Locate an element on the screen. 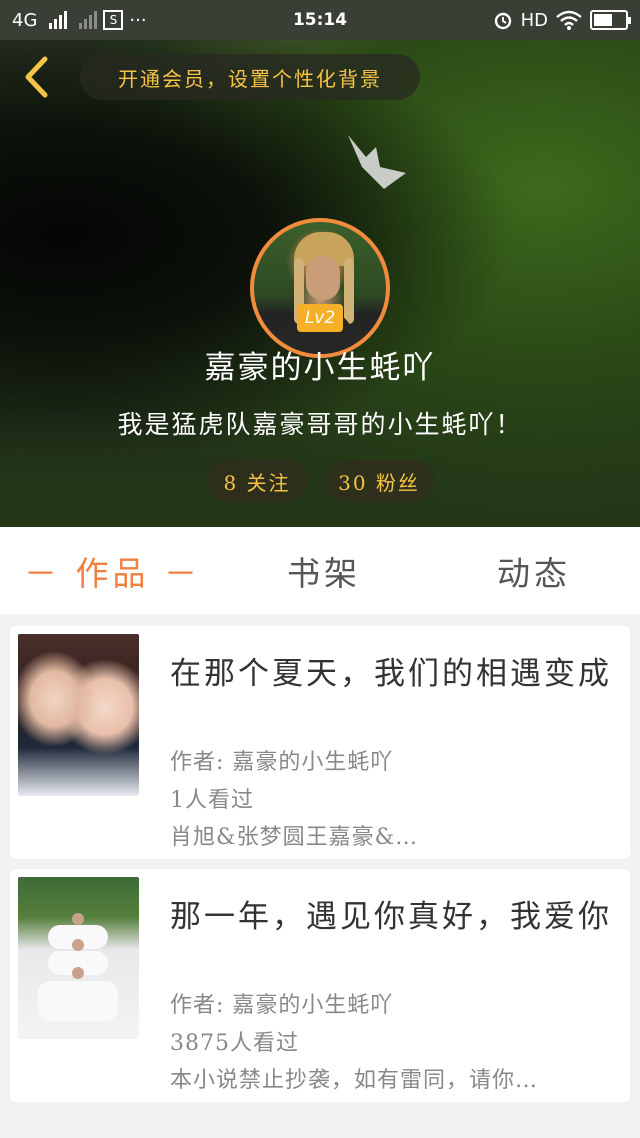 This screenshot has width=640, height=1138. back-button is located at coordinates (36, 77).